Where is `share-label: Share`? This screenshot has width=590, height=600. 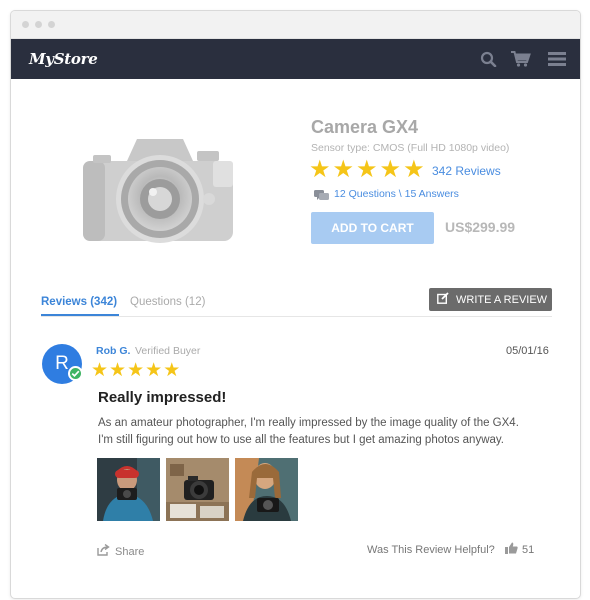 share-label: Share is located at coordinates (130, 551).